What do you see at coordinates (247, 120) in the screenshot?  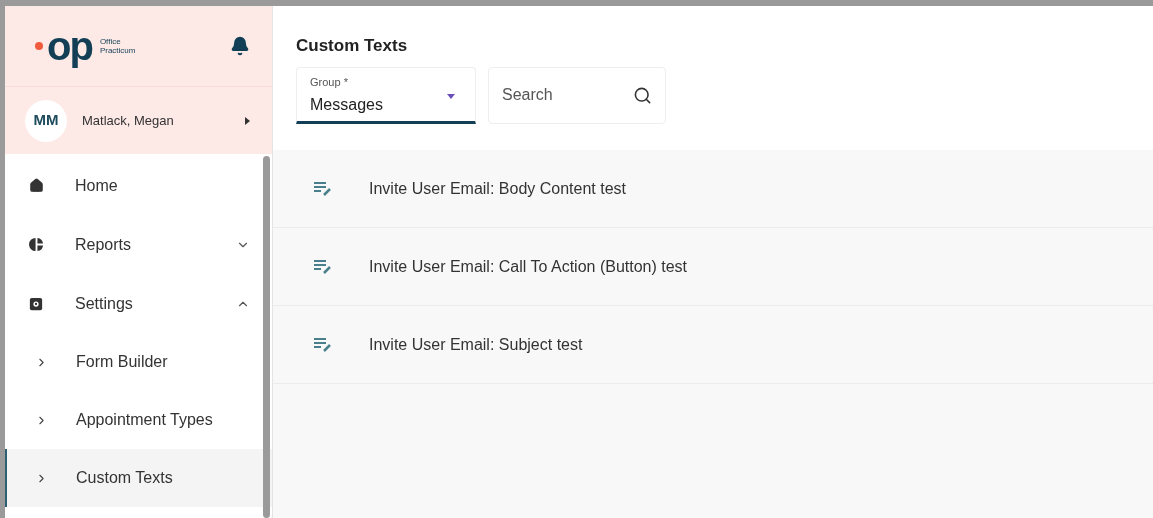 I see `caret-right-icon` at bounding box center [247, 120].